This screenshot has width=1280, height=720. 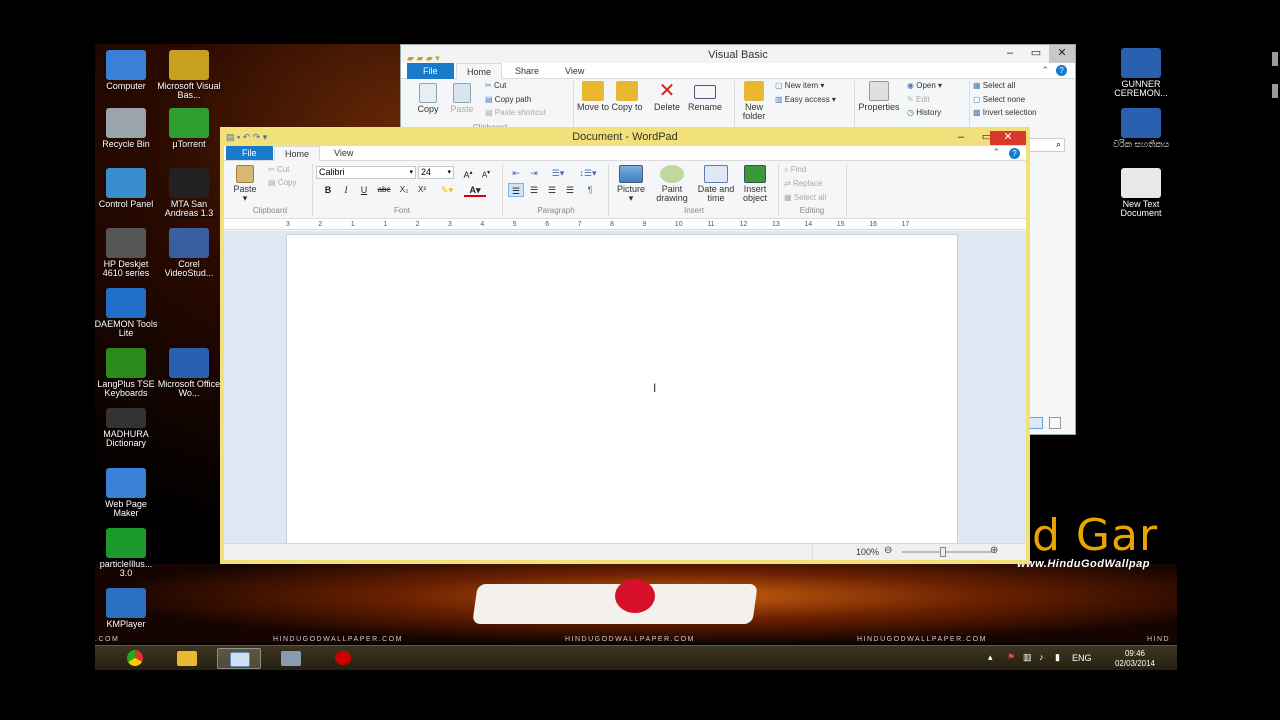 What do you see at coordinates (127, 313) in the screenshot?
I see `desktop-icon-daemon: DAEMON Tools Lite` at bounding box center [127, 313].